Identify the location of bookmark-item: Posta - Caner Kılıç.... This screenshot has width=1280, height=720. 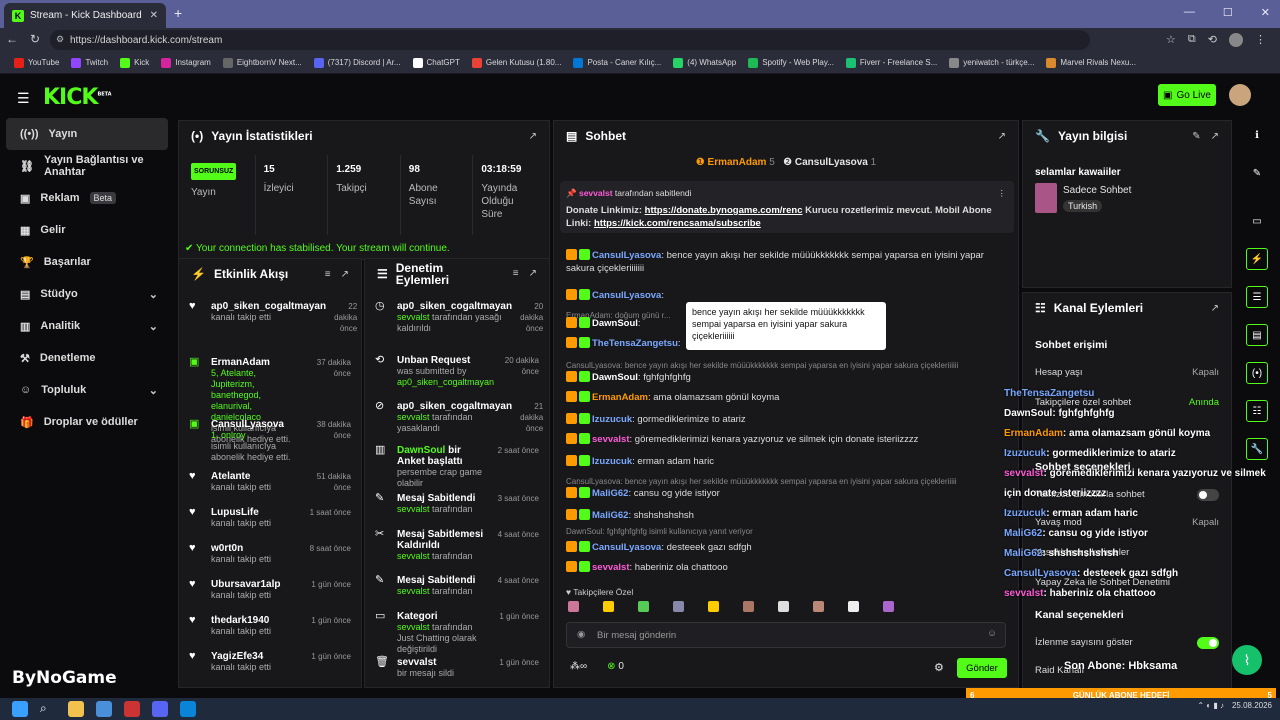
(617, 62).